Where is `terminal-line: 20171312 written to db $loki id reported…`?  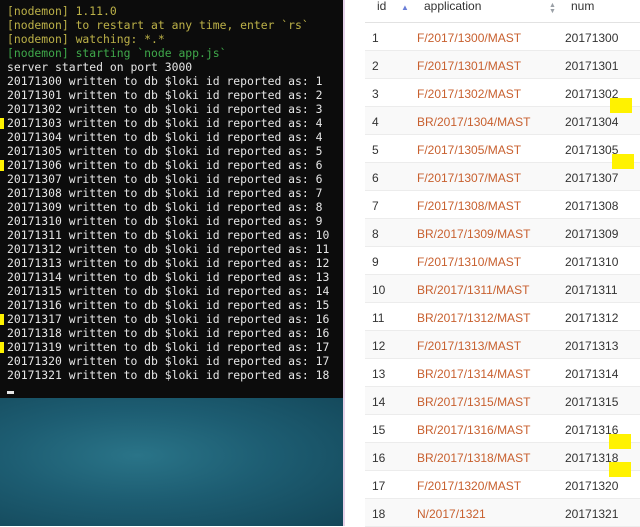
terminal-line: 20171312 written to db $loki id reported… is located at coordinates (168, 249).